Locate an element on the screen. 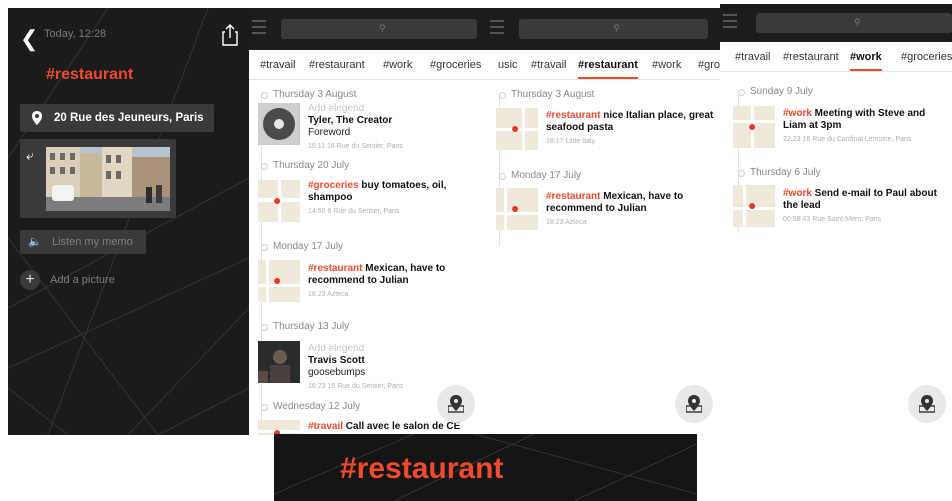 This screenshot has height=501, width=952. share-icon is located at coordinates (230, 35).